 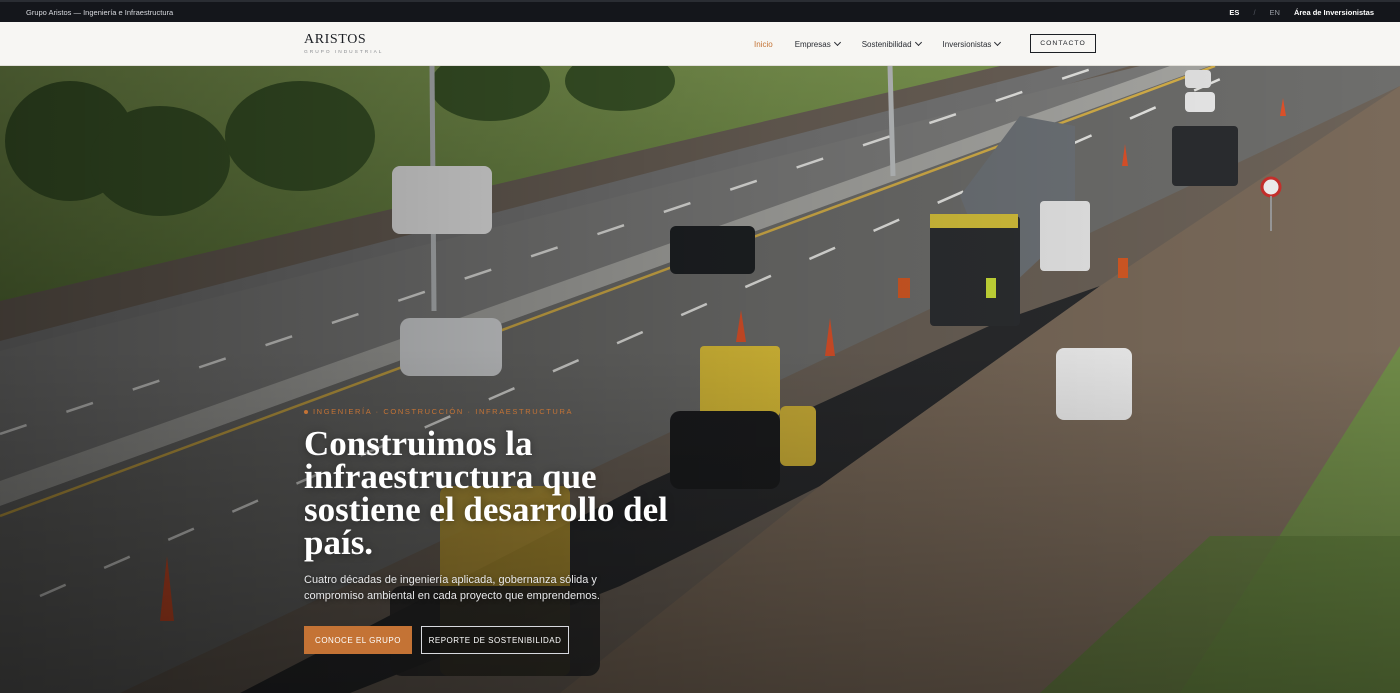 I want to click on nav-item-label: Inversionistas, so click(x=967, y=44).